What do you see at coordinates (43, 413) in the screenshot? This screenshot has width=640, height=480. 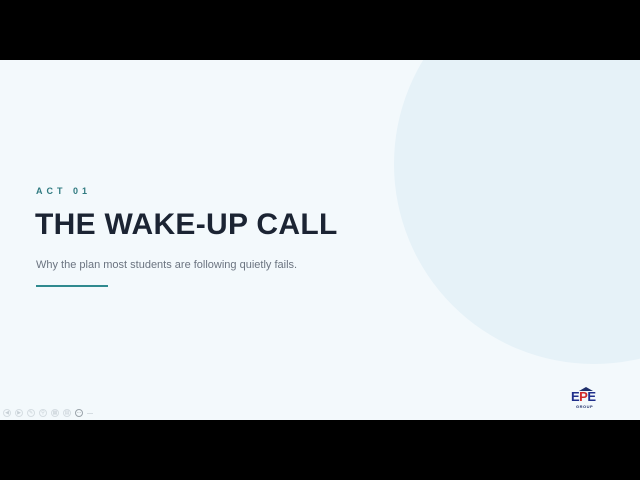 I see `zoom-icon: ⚲` at bounding box center [43, 413].